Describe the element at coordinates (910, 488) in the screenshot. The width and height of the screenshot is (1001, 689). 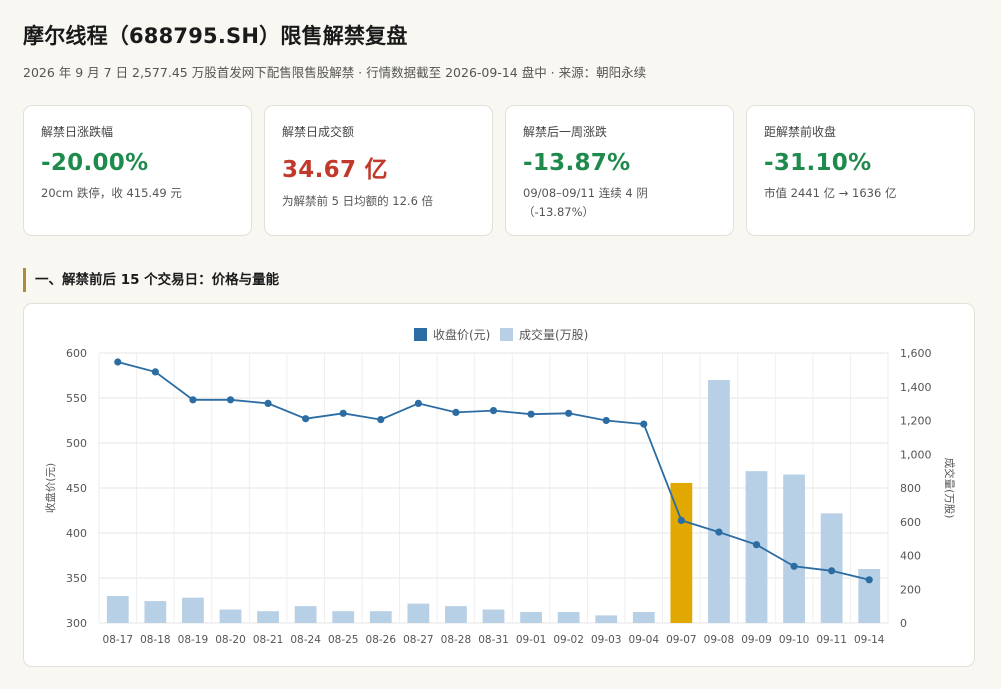
I see `y-tick-label-right: 800` at that location.